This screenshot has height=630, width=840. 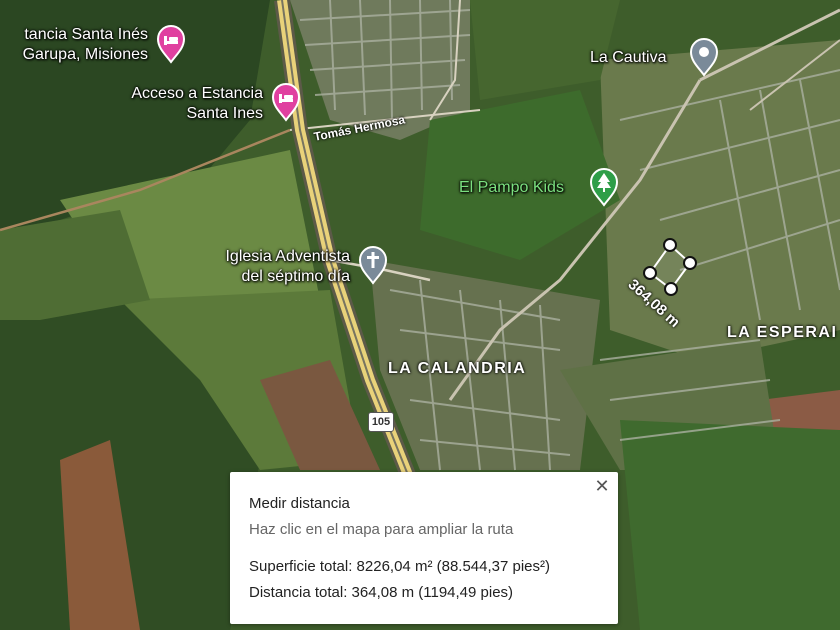 What do you see at coordinates (299, 503) in the screenshot?
I see `panel-title: Medir distancia` at bounding box center [299, 503].